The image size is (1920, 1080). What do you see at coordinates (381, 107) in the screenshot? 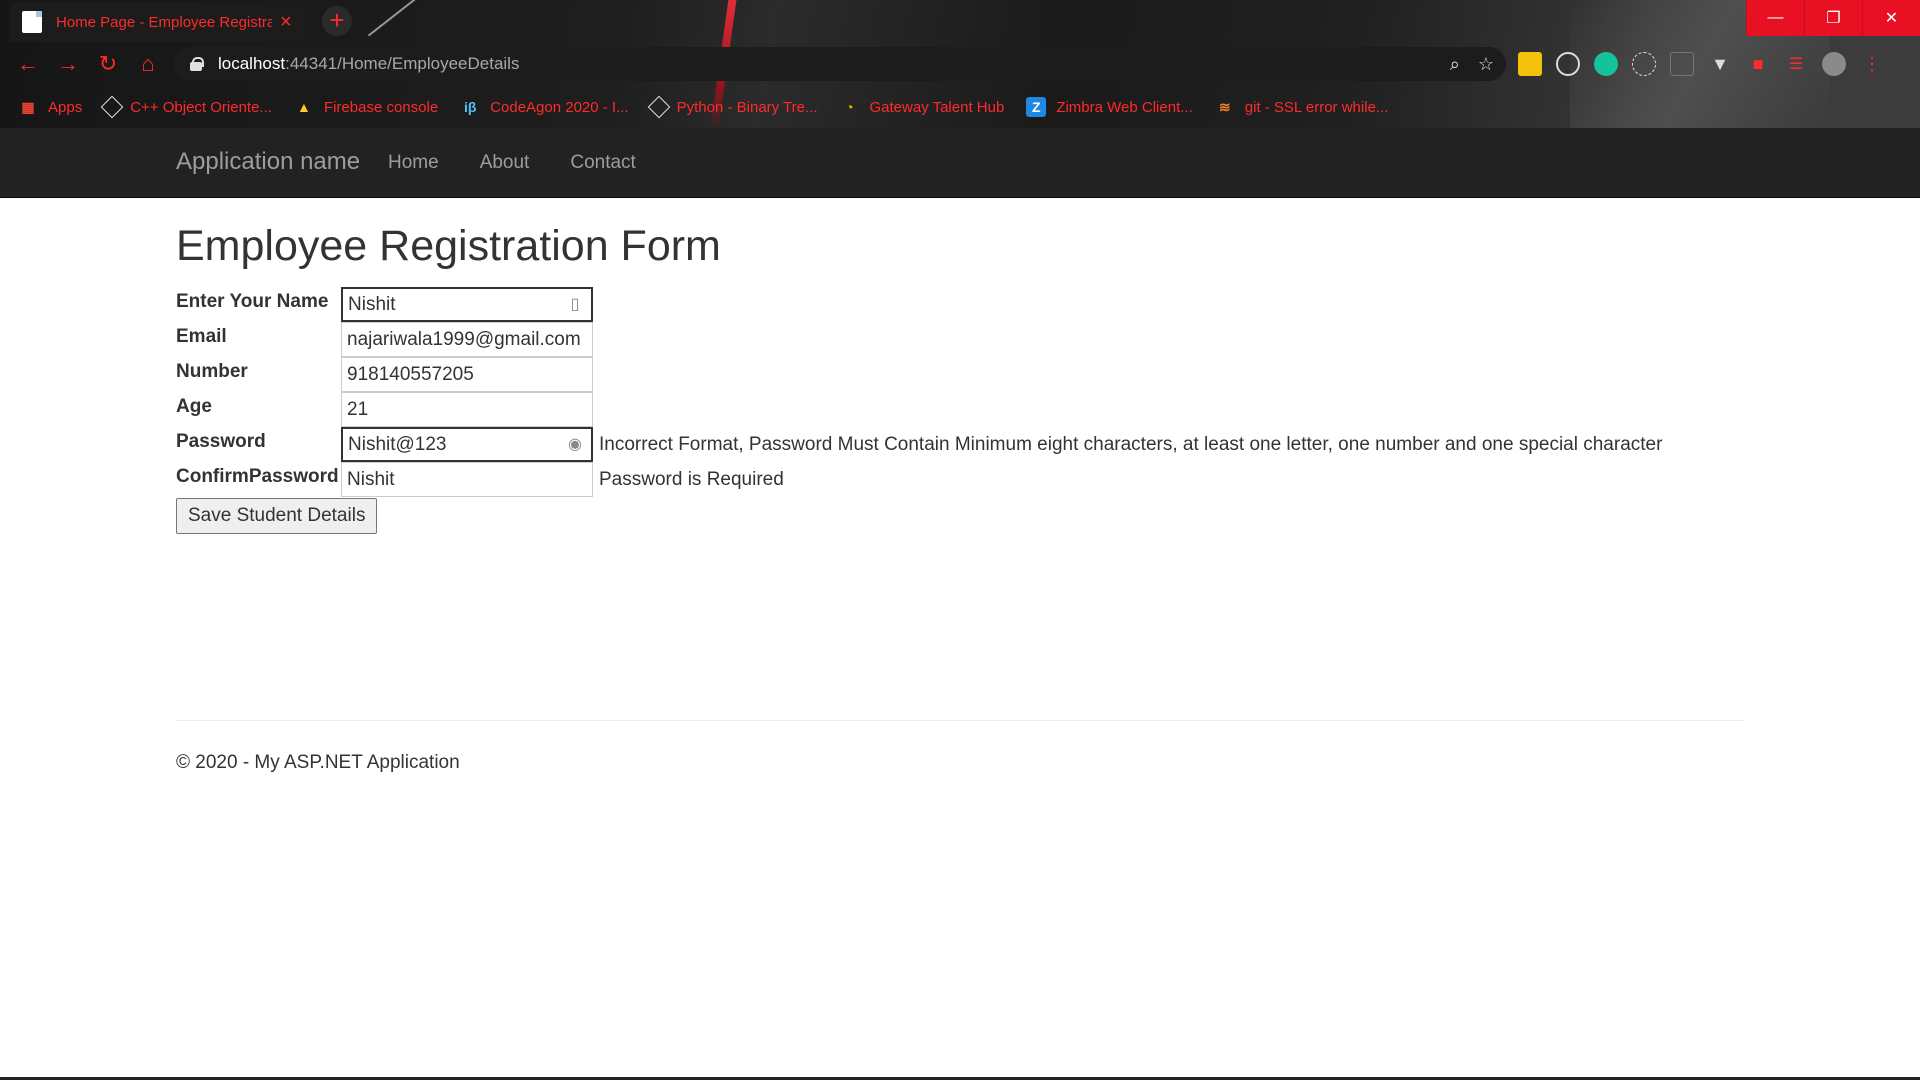
I see `bookmark-label: Firebase console` at bounding box center [381, 107].